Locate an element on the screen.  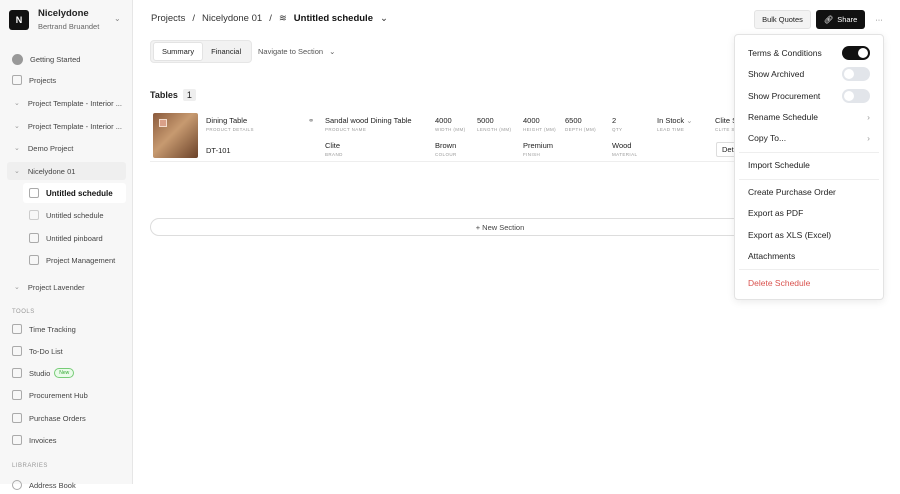
menu-item-create-po: Create Purchase Order is located at coordinates (809, 192).